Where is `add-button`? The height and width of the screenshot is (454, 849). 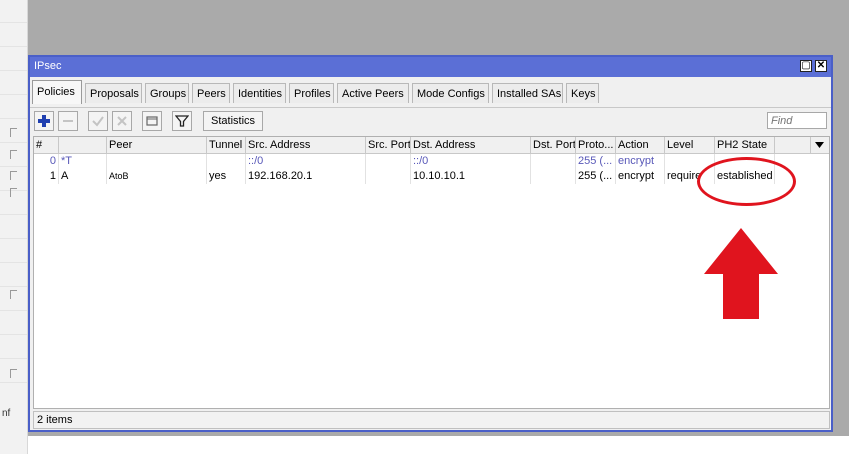 add-button is located at coordinates (44, 121).